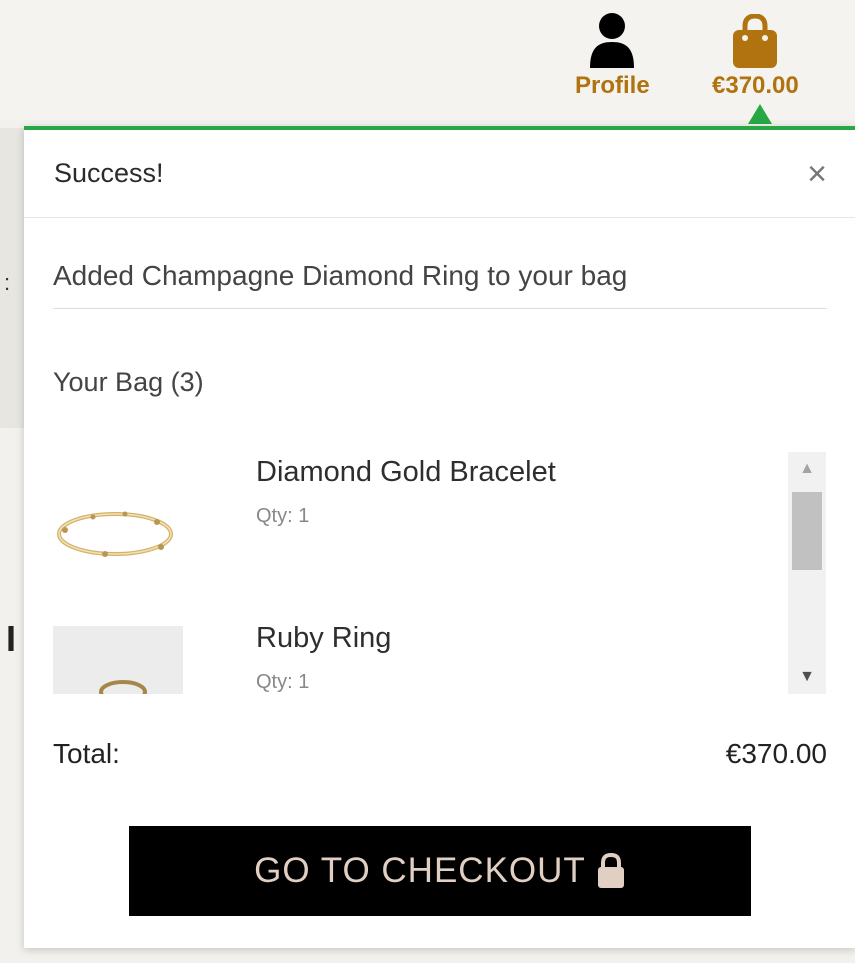 The image size is (855, 963). I want to click on bag-total-label: €370.00, so click(755, 85).